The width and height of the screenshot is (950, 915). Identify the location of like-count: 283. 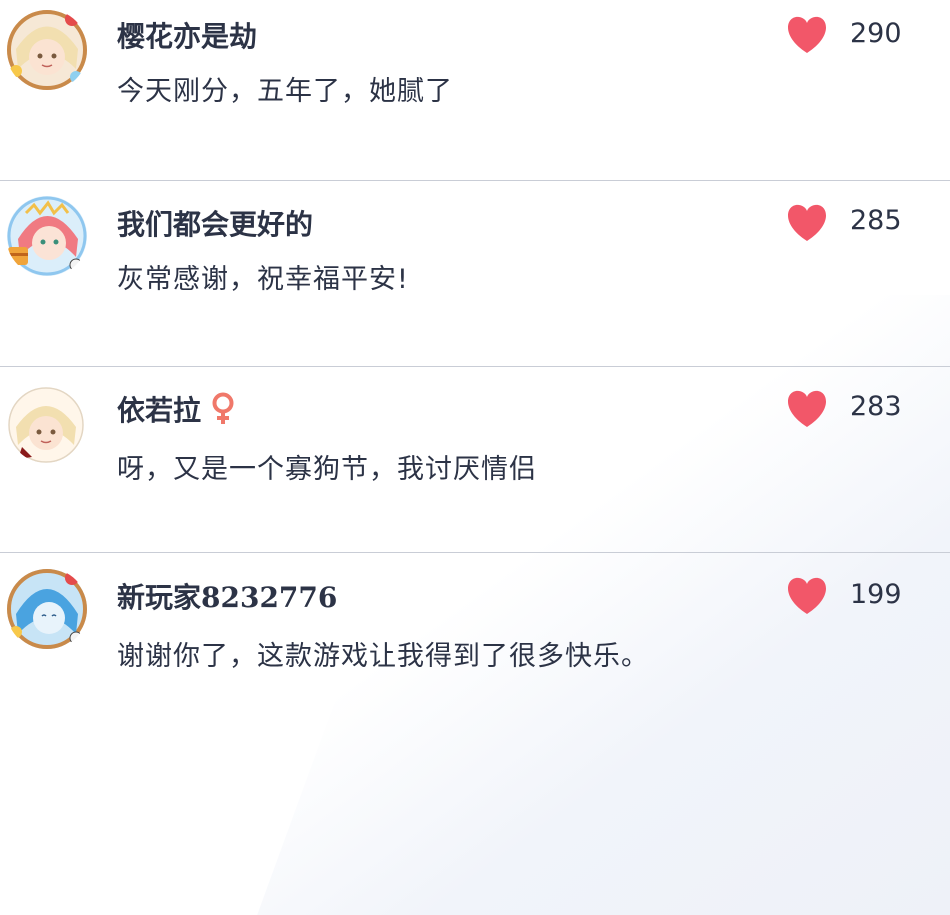
(876, 406).